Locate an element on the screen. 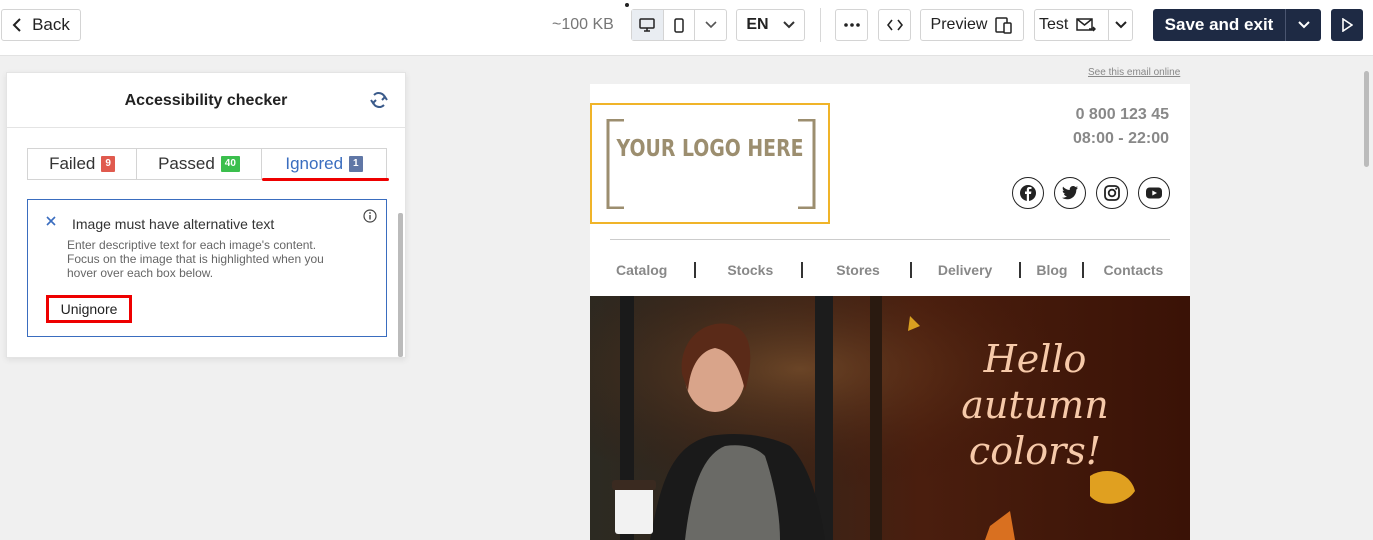 The height and width of the screenshot is (540, 1373). toolbar-divider is located at coordinates (820, 25).